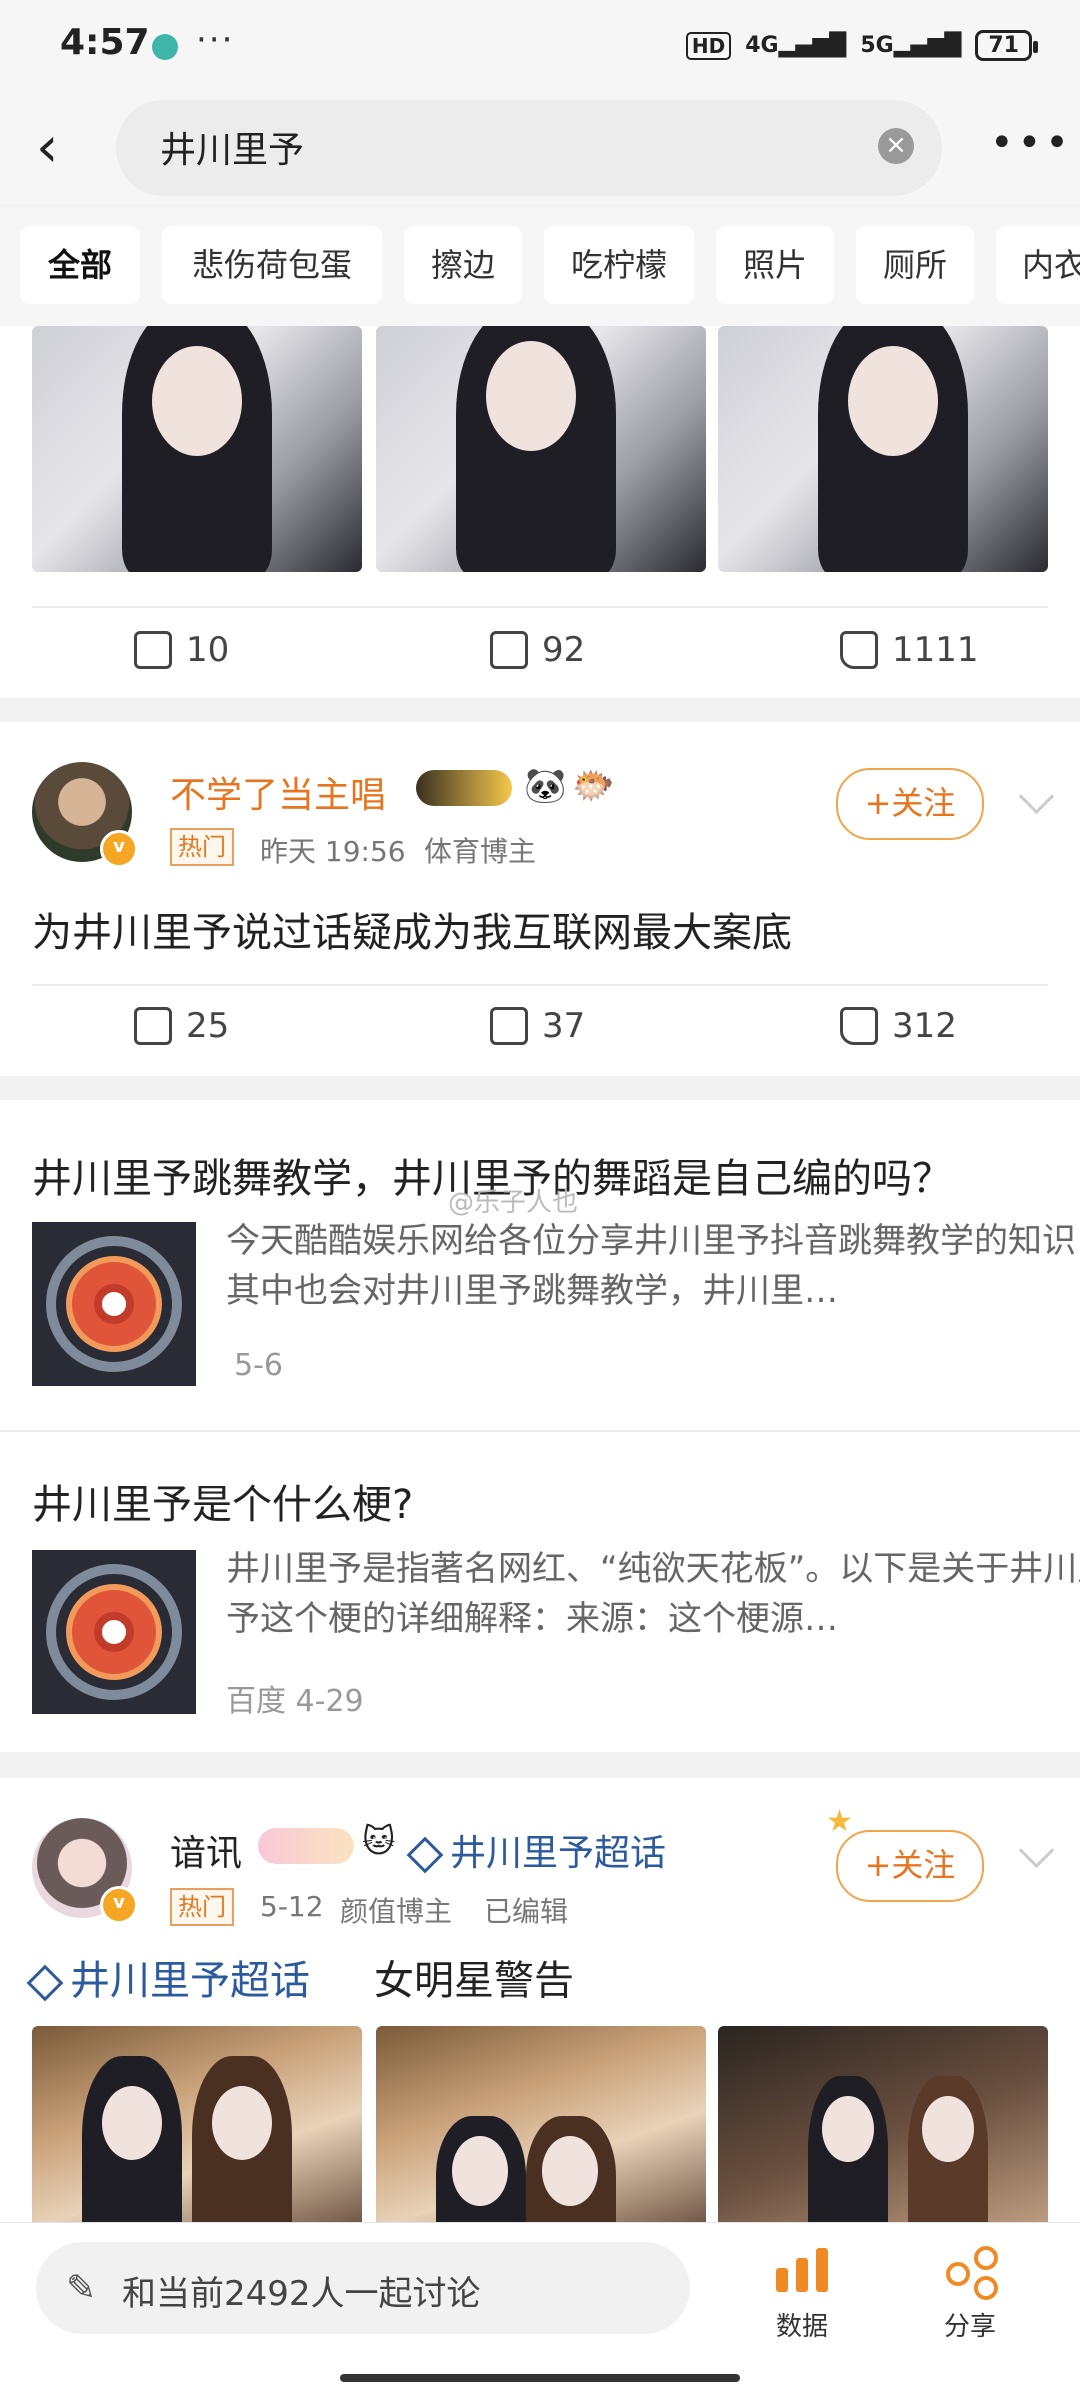 This screenshot has height=2401, width=1080. What do you see at coordinates (896, 146) in the screenshot?
I see `clear-icon: ×` at bounding box center [896, 146].